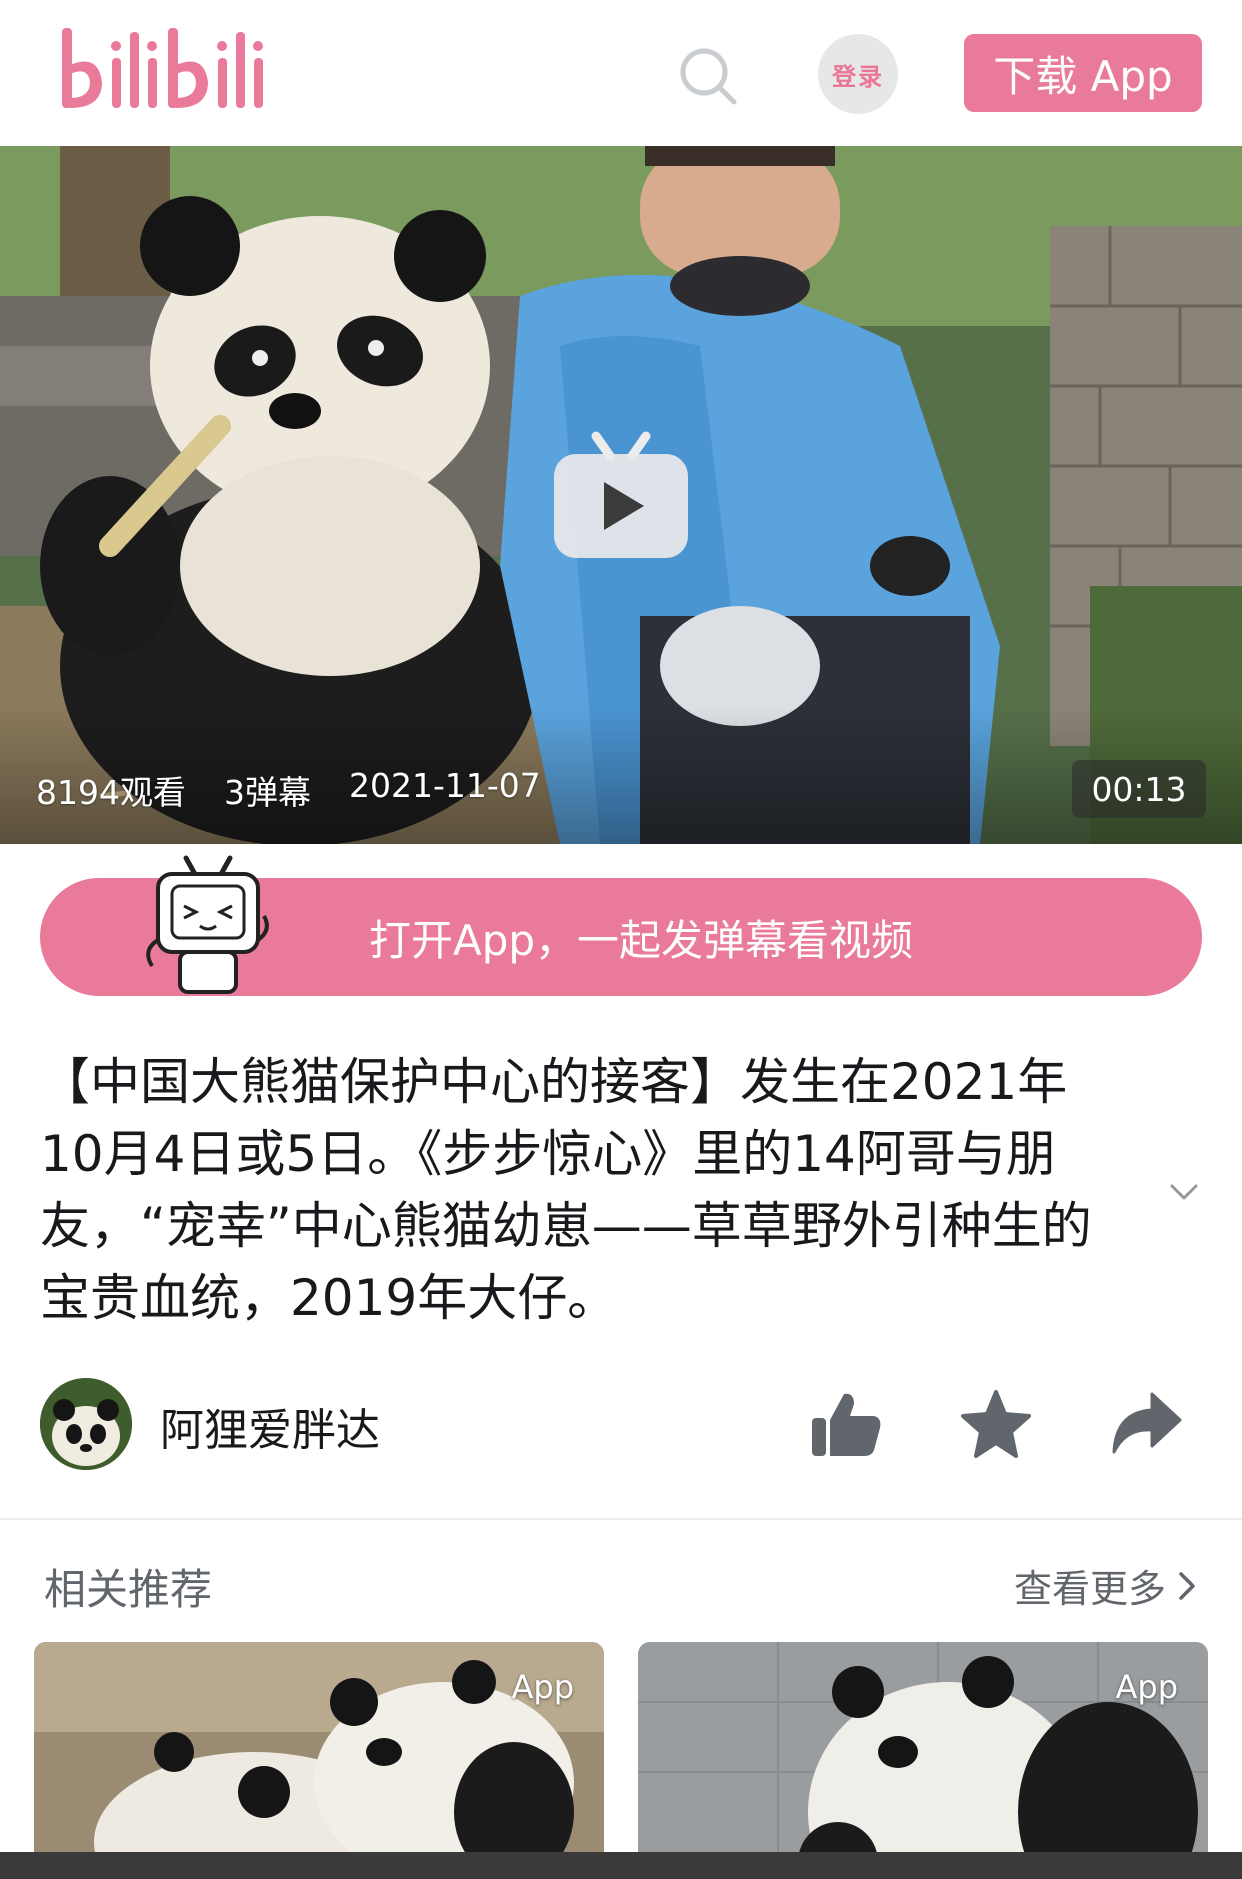 The image size is (1242, 1879). What do you see at coordinates (444, 785) in the screenshot?
I see `publish-date: 2021-11-07` at bounding box center [444, 785].